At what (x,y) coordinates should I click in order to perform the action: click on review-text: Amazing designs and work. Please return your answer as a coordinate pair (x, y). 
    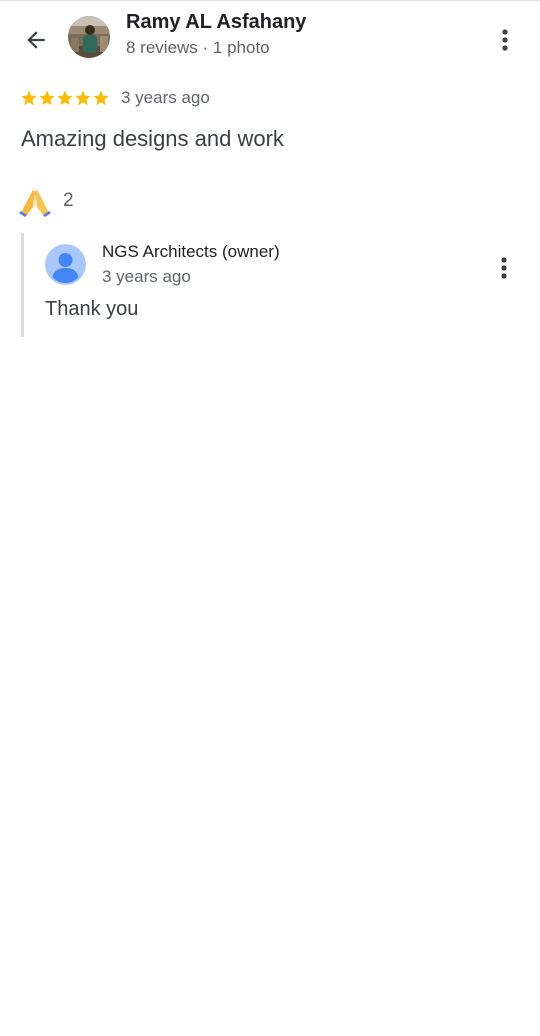
    Looking at the image, I should click on (152, 138).